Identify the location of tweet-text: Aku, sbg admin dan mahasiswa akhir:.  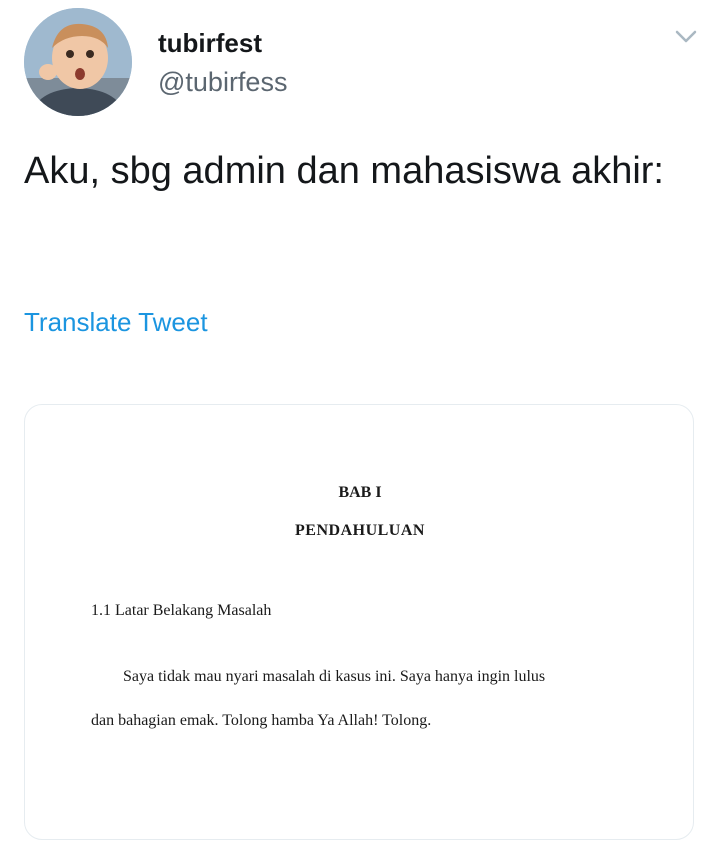
(344, 171).